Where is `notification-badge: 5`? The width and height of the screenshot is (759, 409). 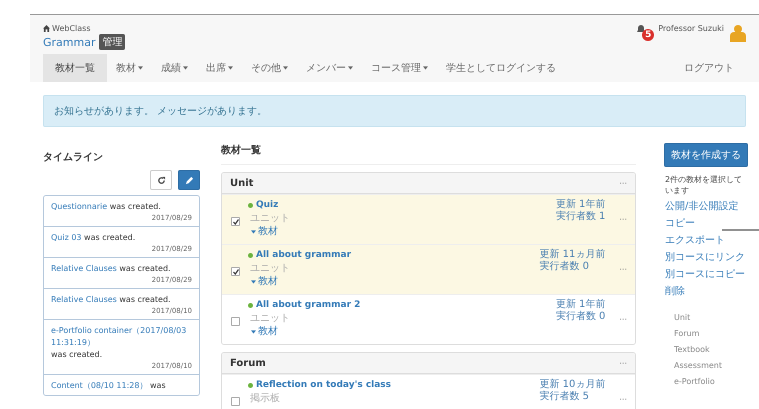
notification-badge: 5 is located at coordinates (648, 35).